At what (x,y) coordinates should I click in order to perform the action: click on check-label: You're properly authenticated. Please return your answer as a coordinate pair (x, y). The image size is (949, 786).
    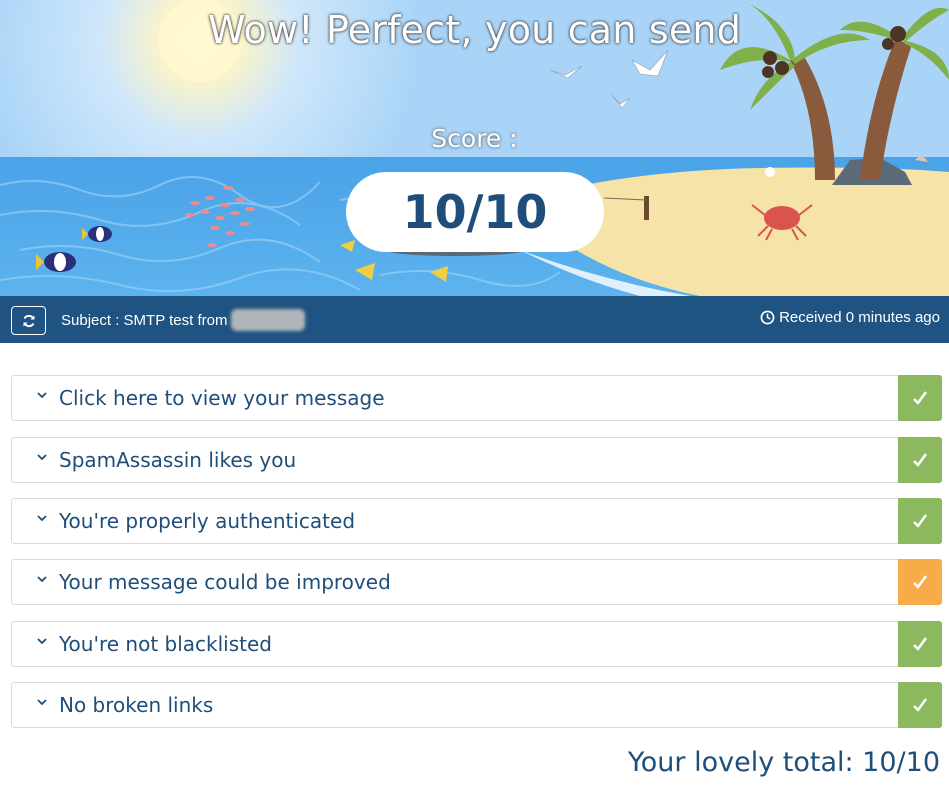
    Looking at the image, I should click on (207, 521).